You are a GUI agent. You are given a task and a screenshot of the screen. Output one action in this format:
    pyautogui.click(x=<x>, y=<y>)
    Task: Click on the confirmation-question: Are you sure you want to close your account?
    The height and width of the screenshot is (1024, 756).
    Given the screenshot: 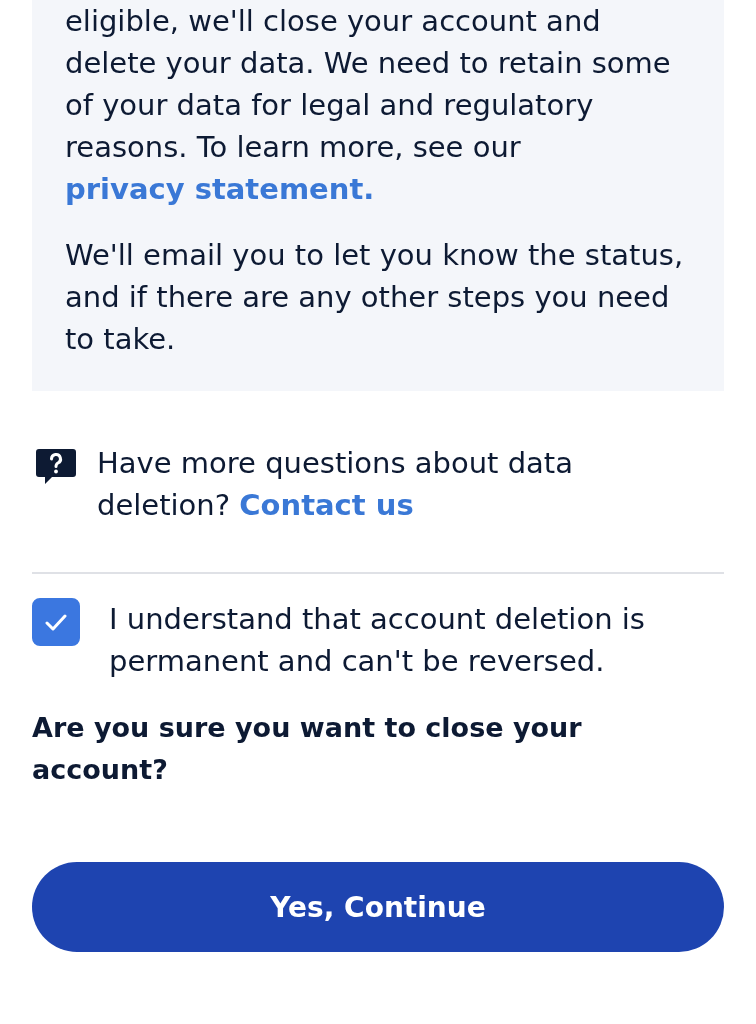 What is the action you would take?
    pyautogui.click(x=307, y=749)
    